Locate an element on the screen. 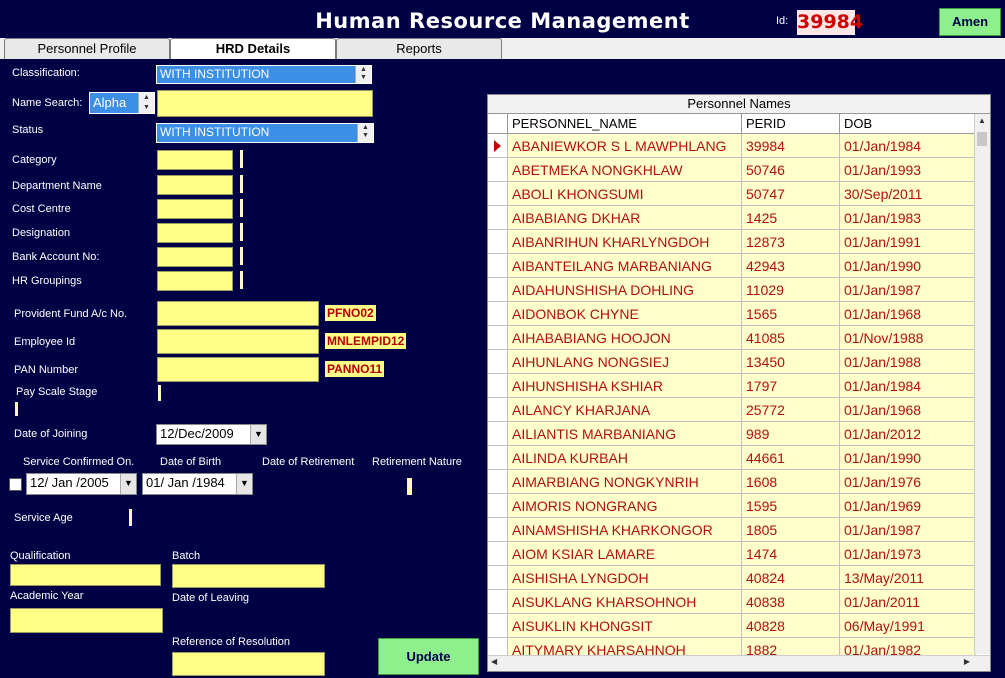  table-row: AIHABABIANG HOOJON 41085 01/Nov/1988 is located at coordinates (732, 338).